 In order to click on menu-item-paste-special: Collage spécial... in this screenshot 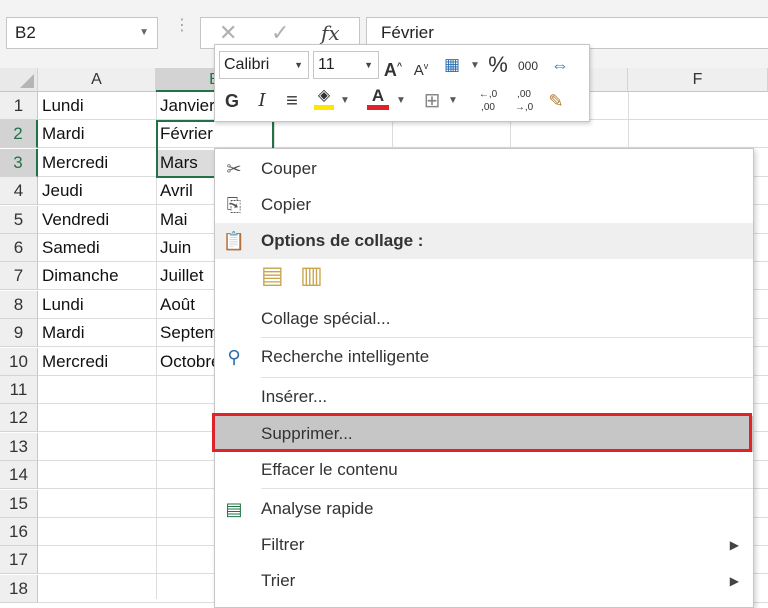, I will do `click(484, 319)`.